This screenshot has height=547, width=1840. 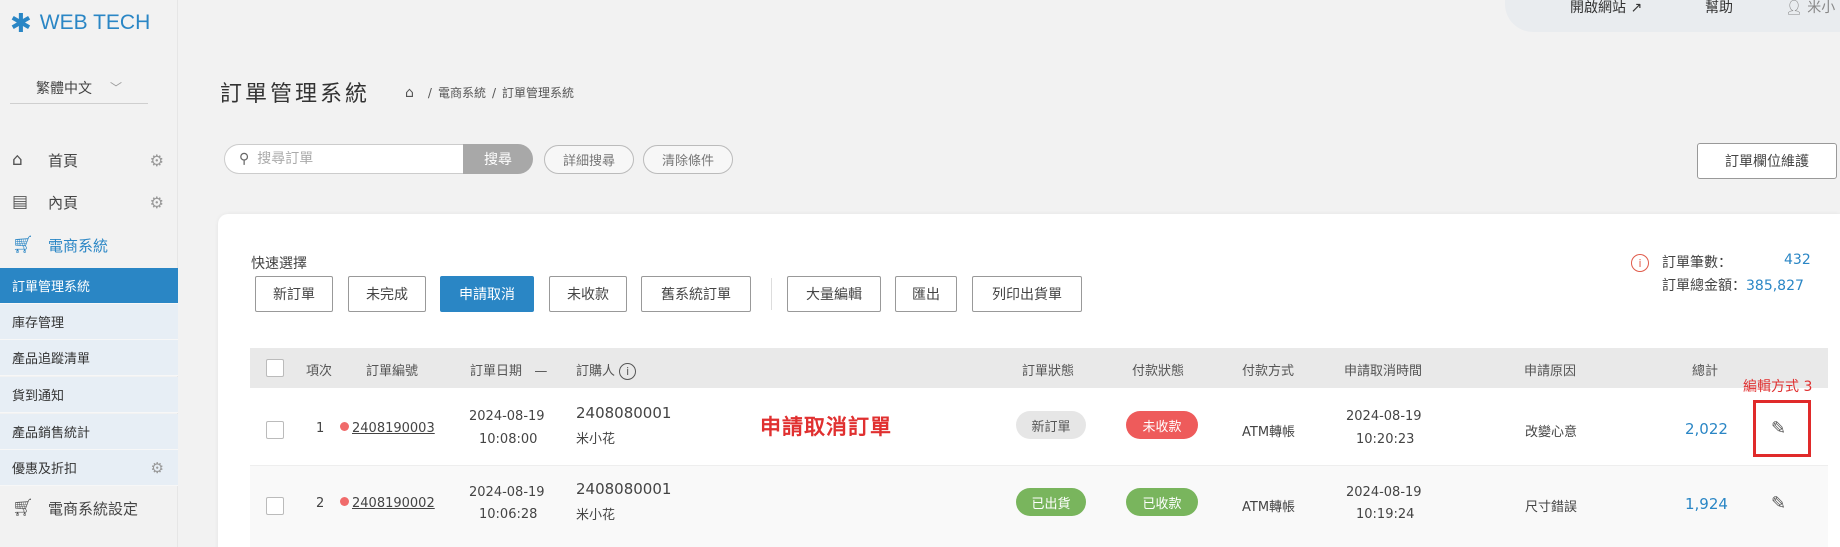 I want to click on status-dot, so click(x=344, y=501).